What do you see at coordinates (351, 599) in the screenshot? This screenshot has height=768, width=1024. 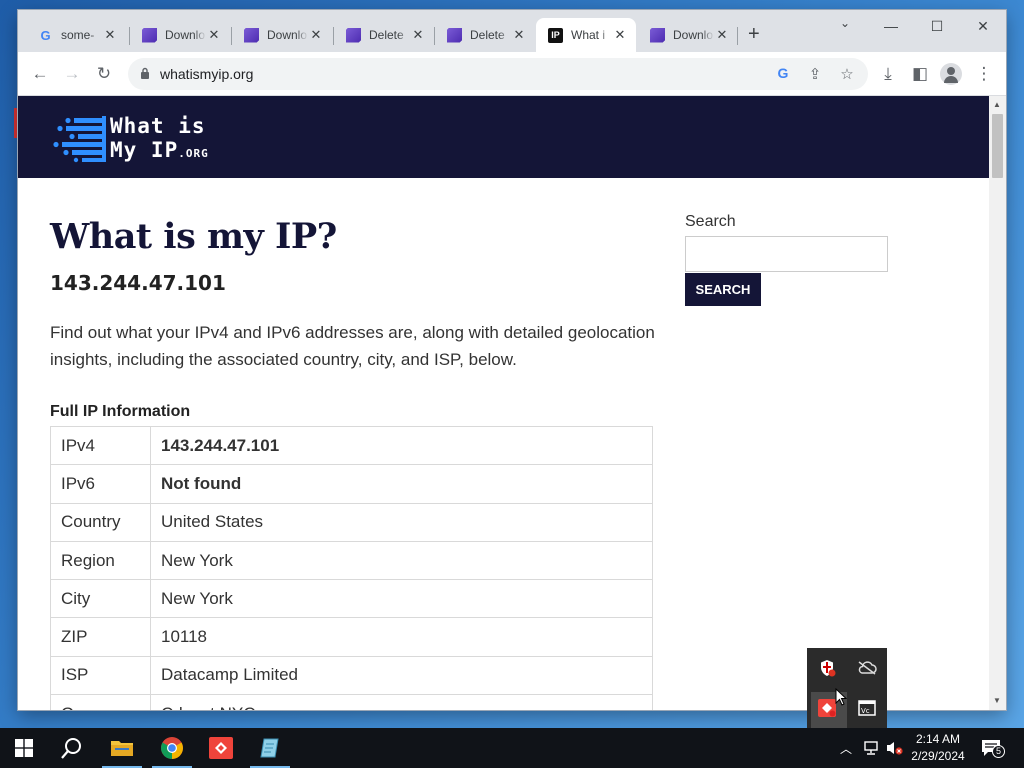 I see `table-row: City New York` at bounding box center [351, 599].